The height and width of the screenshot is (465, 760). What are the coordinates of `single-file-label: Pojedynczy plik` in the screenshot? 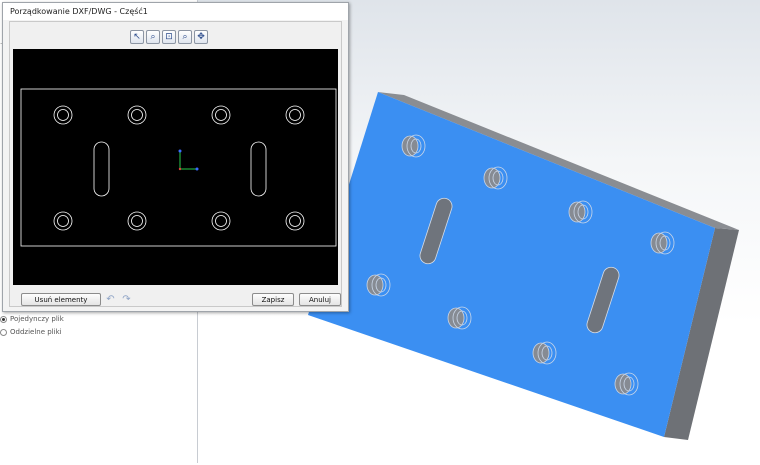 It's located at (37, 319).